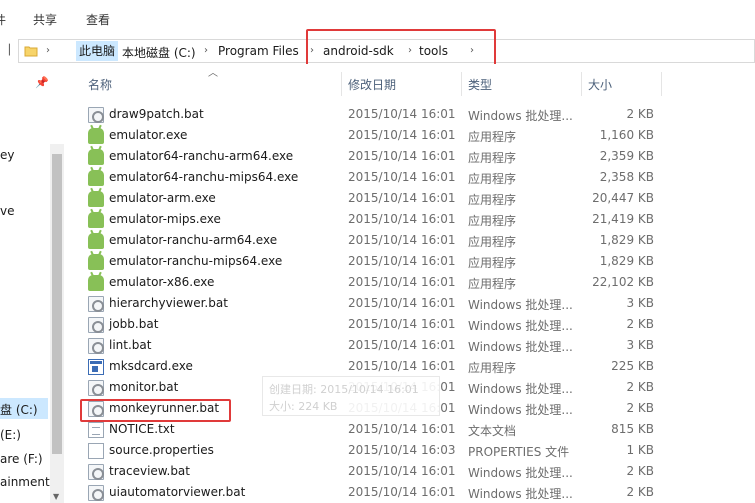 The image size is (755, 503). Describe the element at coordinates (134, 324) in the screenshot. I see `file-name: jobb.bat` at that location.